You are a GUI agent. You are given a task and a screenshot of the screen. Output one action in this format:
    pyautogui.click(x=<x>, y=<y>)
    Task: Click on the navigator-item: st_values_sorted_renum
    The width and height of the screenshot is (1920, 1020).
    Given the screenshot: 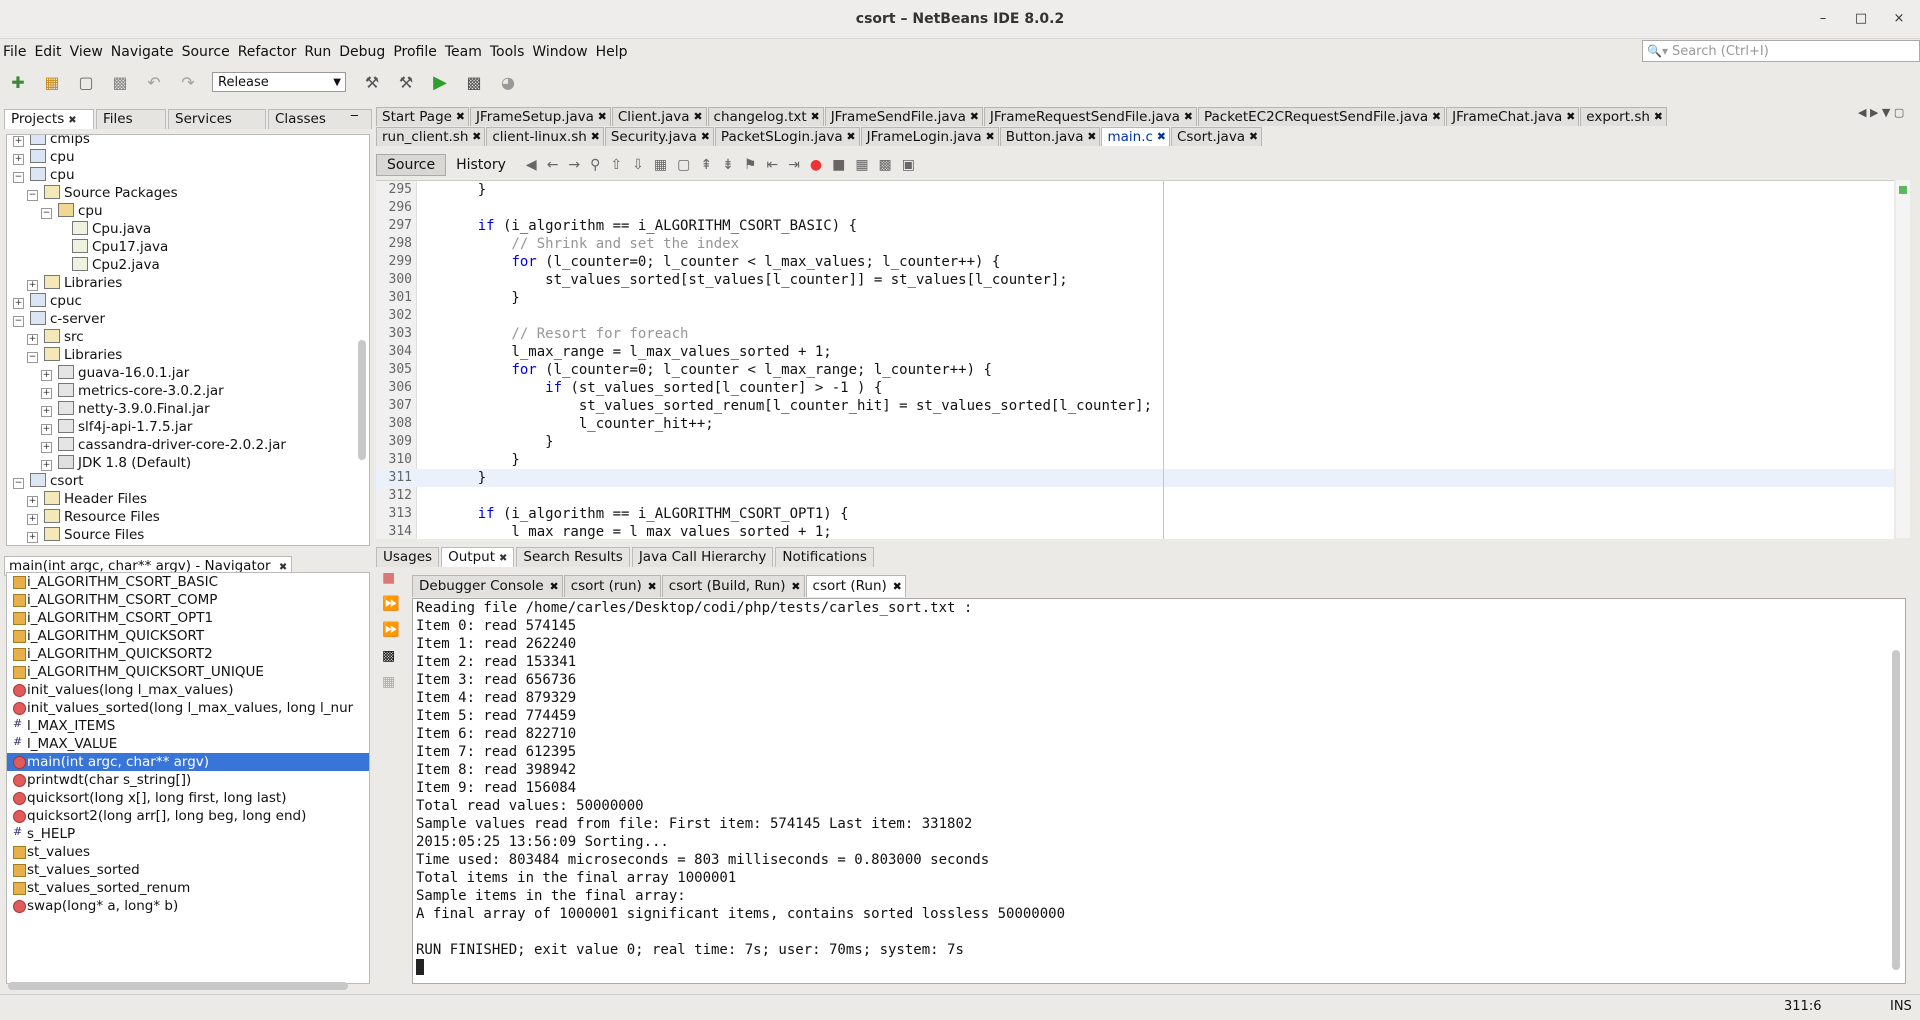 What is the action you would take?
    pyautogui.click(x=188, y=888)
    